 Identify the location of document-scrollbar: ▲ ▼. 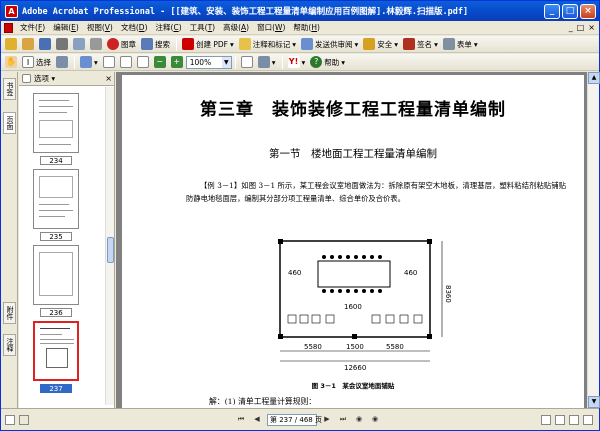
(593, 240).